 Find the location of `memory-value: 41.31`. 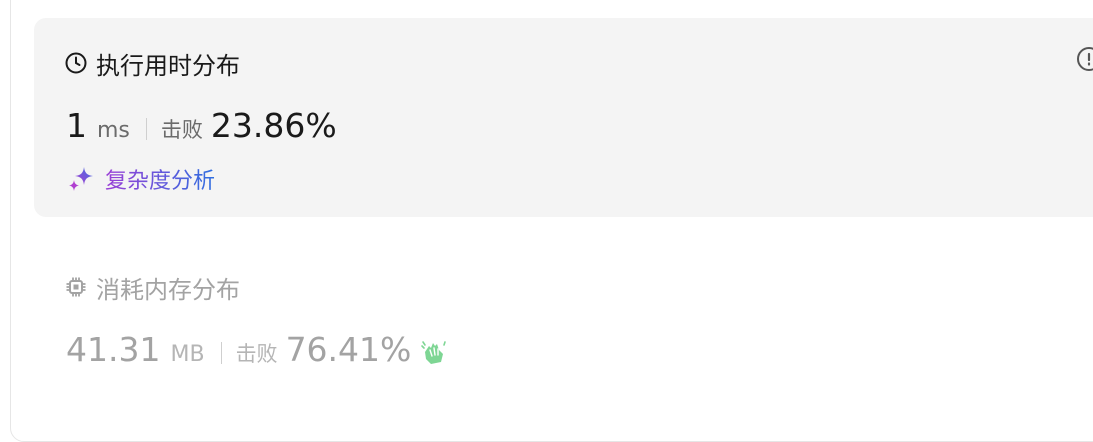

memory-value: 41.31 is located at coordinates (113, 349).